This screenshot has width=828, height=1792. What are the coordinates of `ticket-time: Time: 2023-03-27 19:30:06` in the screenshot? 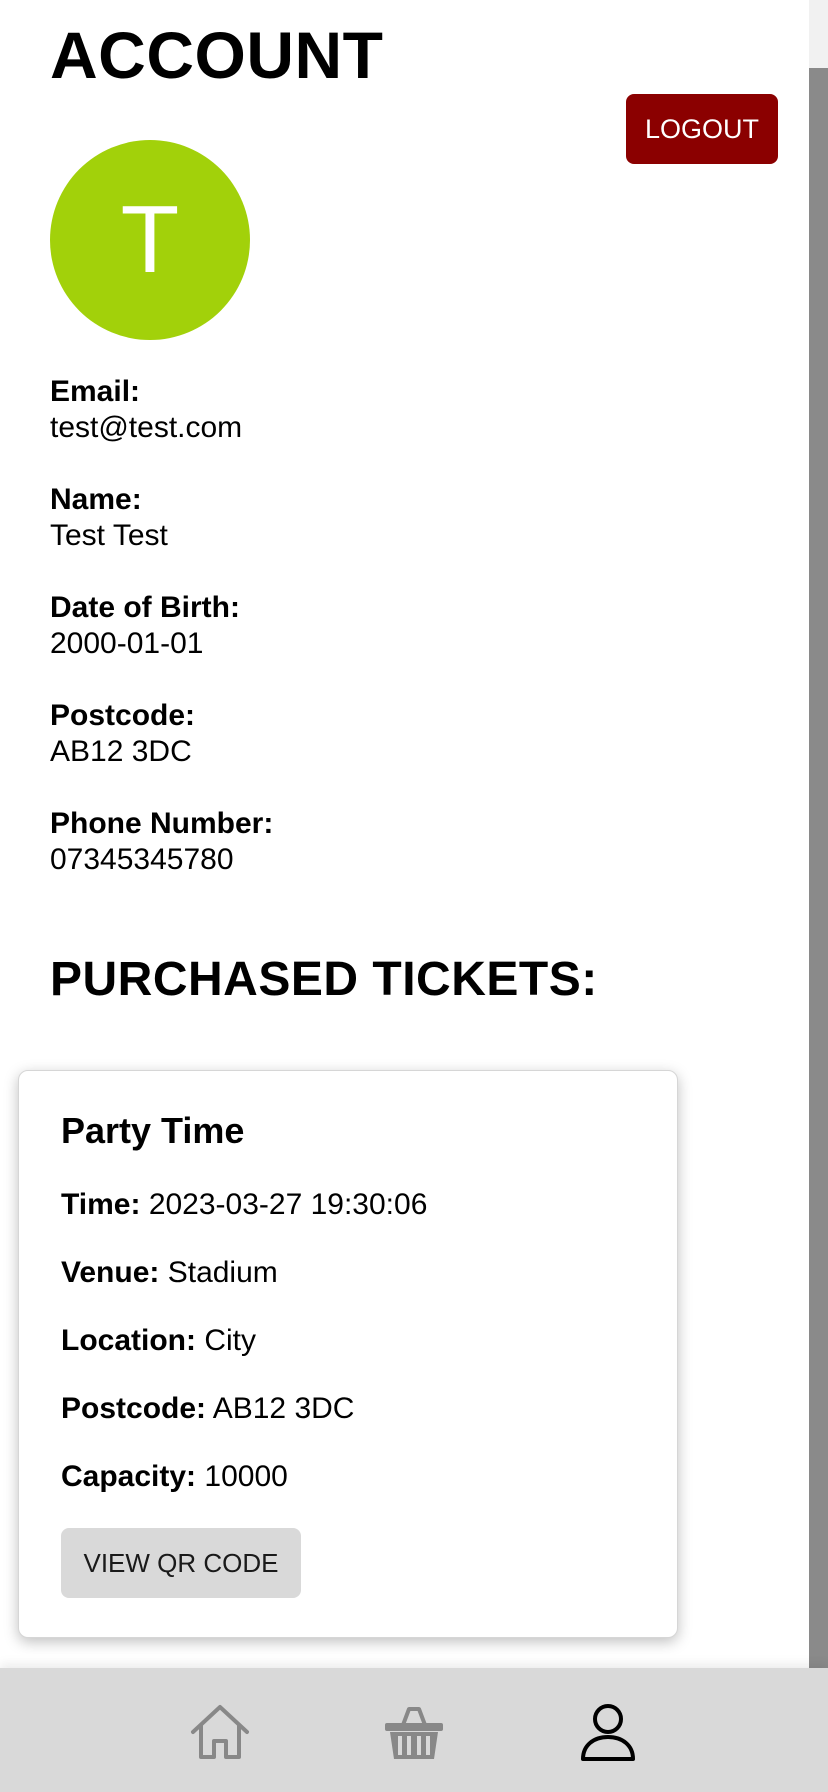 It's located at (244, 1205).